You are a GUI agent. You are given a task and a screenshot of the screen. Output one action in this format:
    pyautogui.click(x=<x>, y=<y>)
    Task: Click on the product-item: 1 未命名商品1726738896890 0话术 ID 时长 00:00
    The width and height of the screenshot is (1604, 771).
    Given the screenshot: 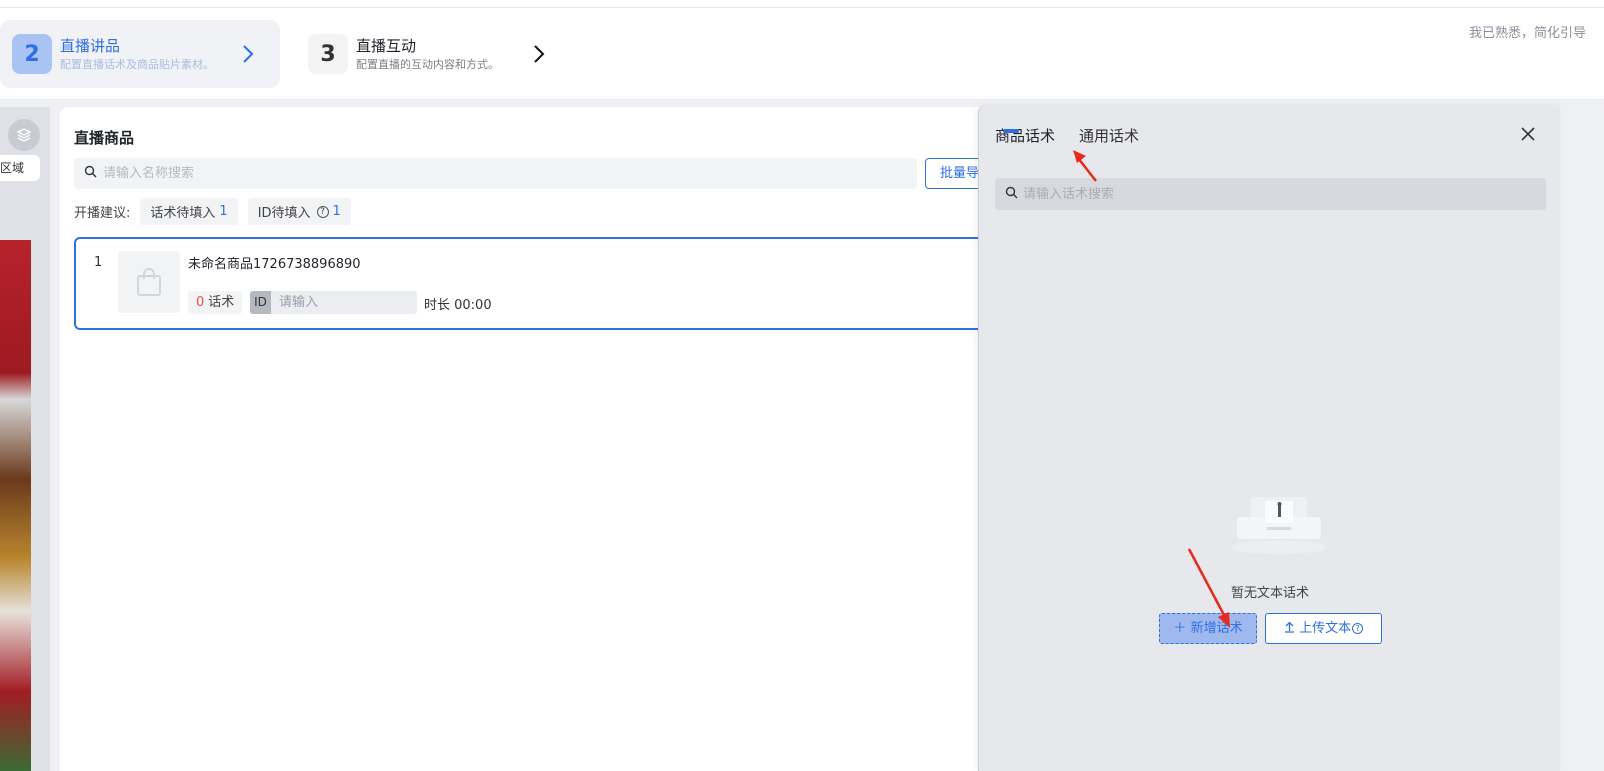 What is the action you would take?
    pyautogui.click(x=534, y=283)
    